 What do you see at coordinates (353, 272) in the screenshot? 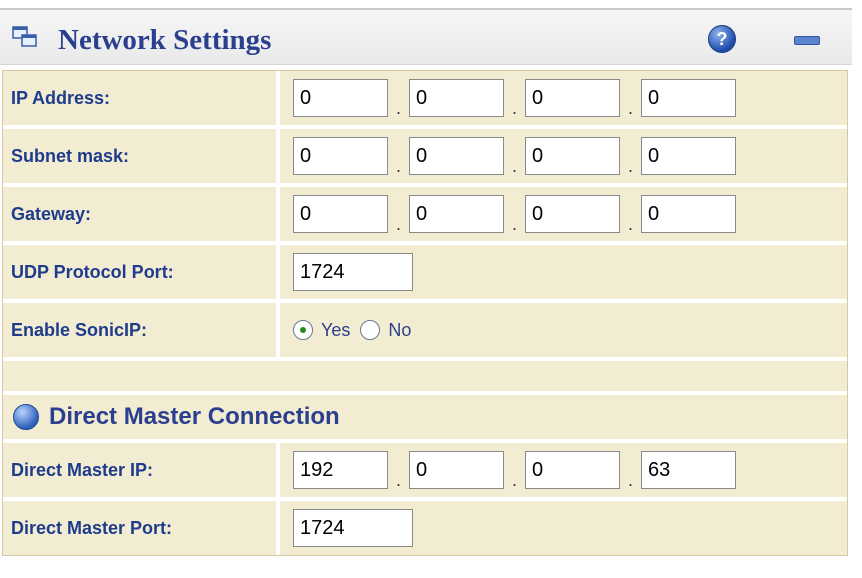
I see `udp-port-input` at bounding box center [353, 272].